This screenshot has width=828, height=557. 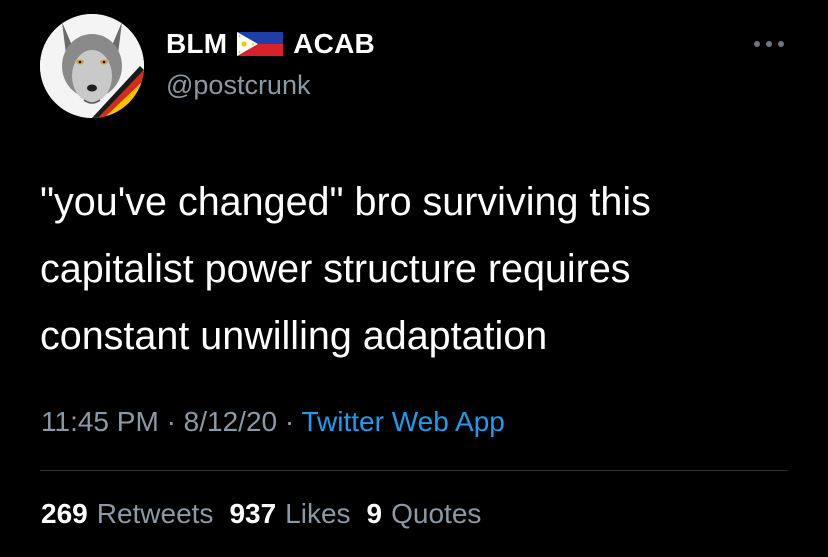 I want to click on retweets-label: Retweets, so click(x=155, y=513).